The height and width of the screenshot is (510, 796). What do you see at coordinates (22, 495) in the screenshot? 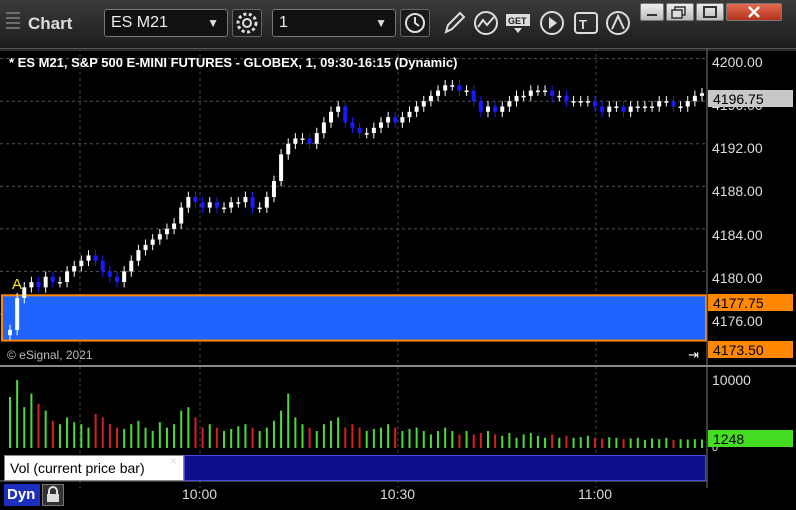
I see `dynamic-mode-button: Dyn` at bounding box center [22, 495].